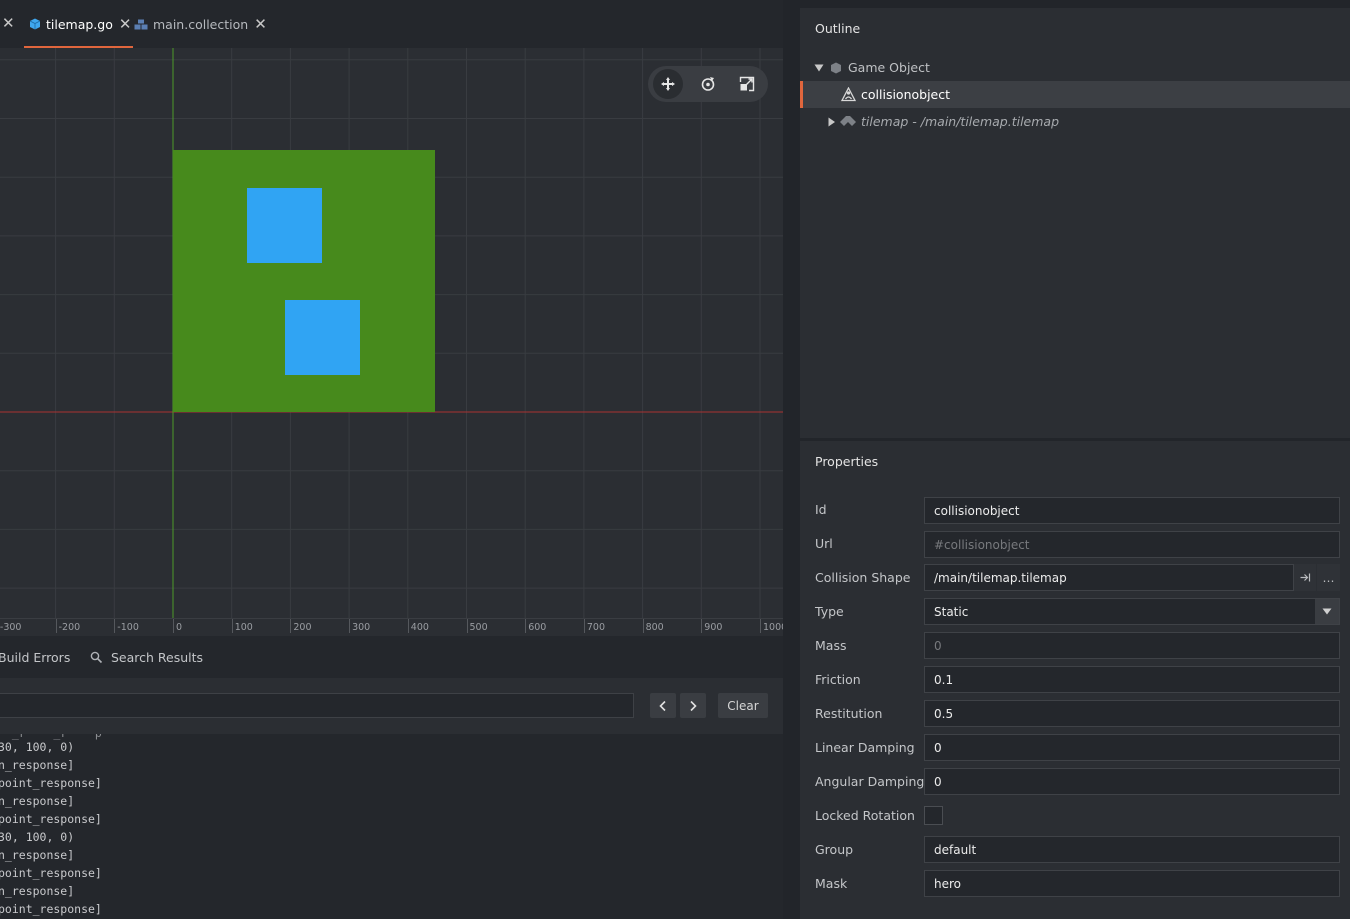 This screenshot has width=1350, height=919. What do you see at coordinates (146, 657) in the screenshot?
I see `tab-search-results: Search Results` at bounding box center [146, 657].